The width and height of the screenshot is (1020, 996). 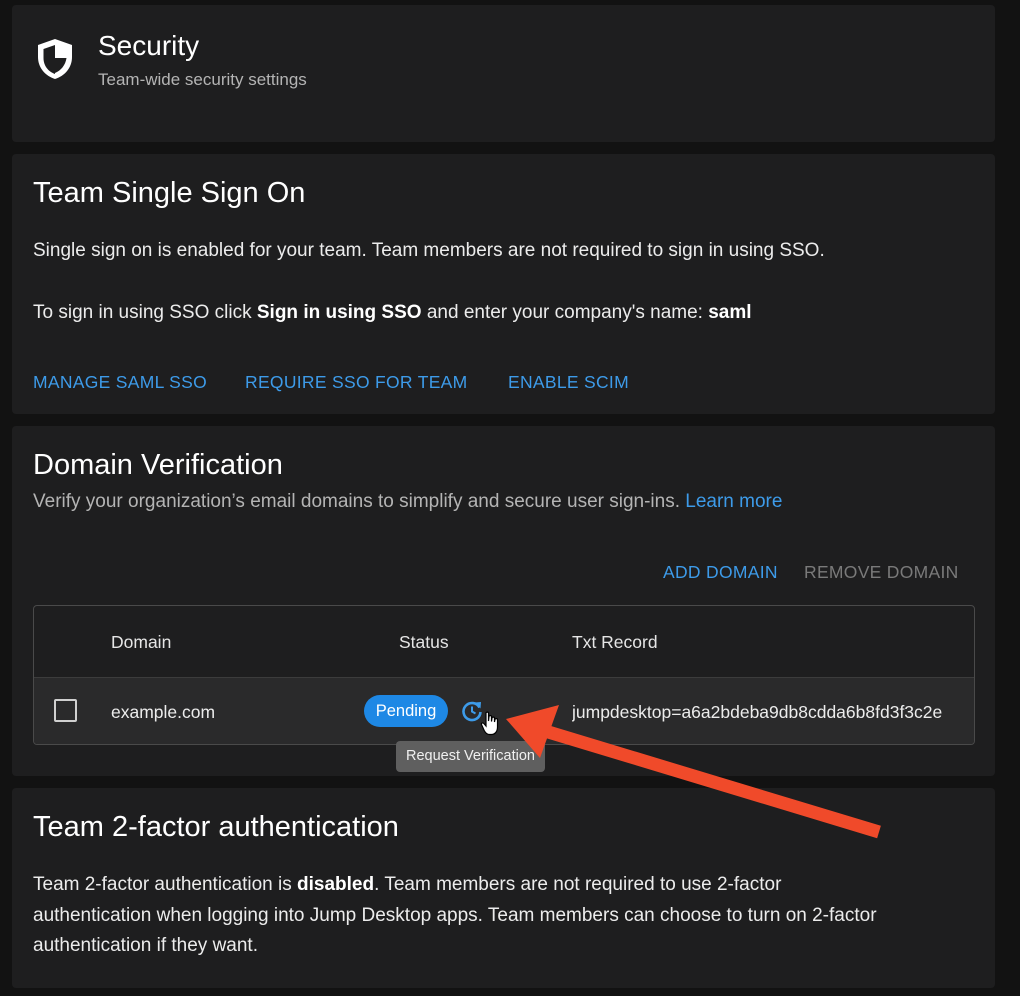 What do you see at coordinates (145, 312) in the screenshot?
I see `sso-instruction-prefix: To sign in using SSO click` at bounding box center [145, 312].